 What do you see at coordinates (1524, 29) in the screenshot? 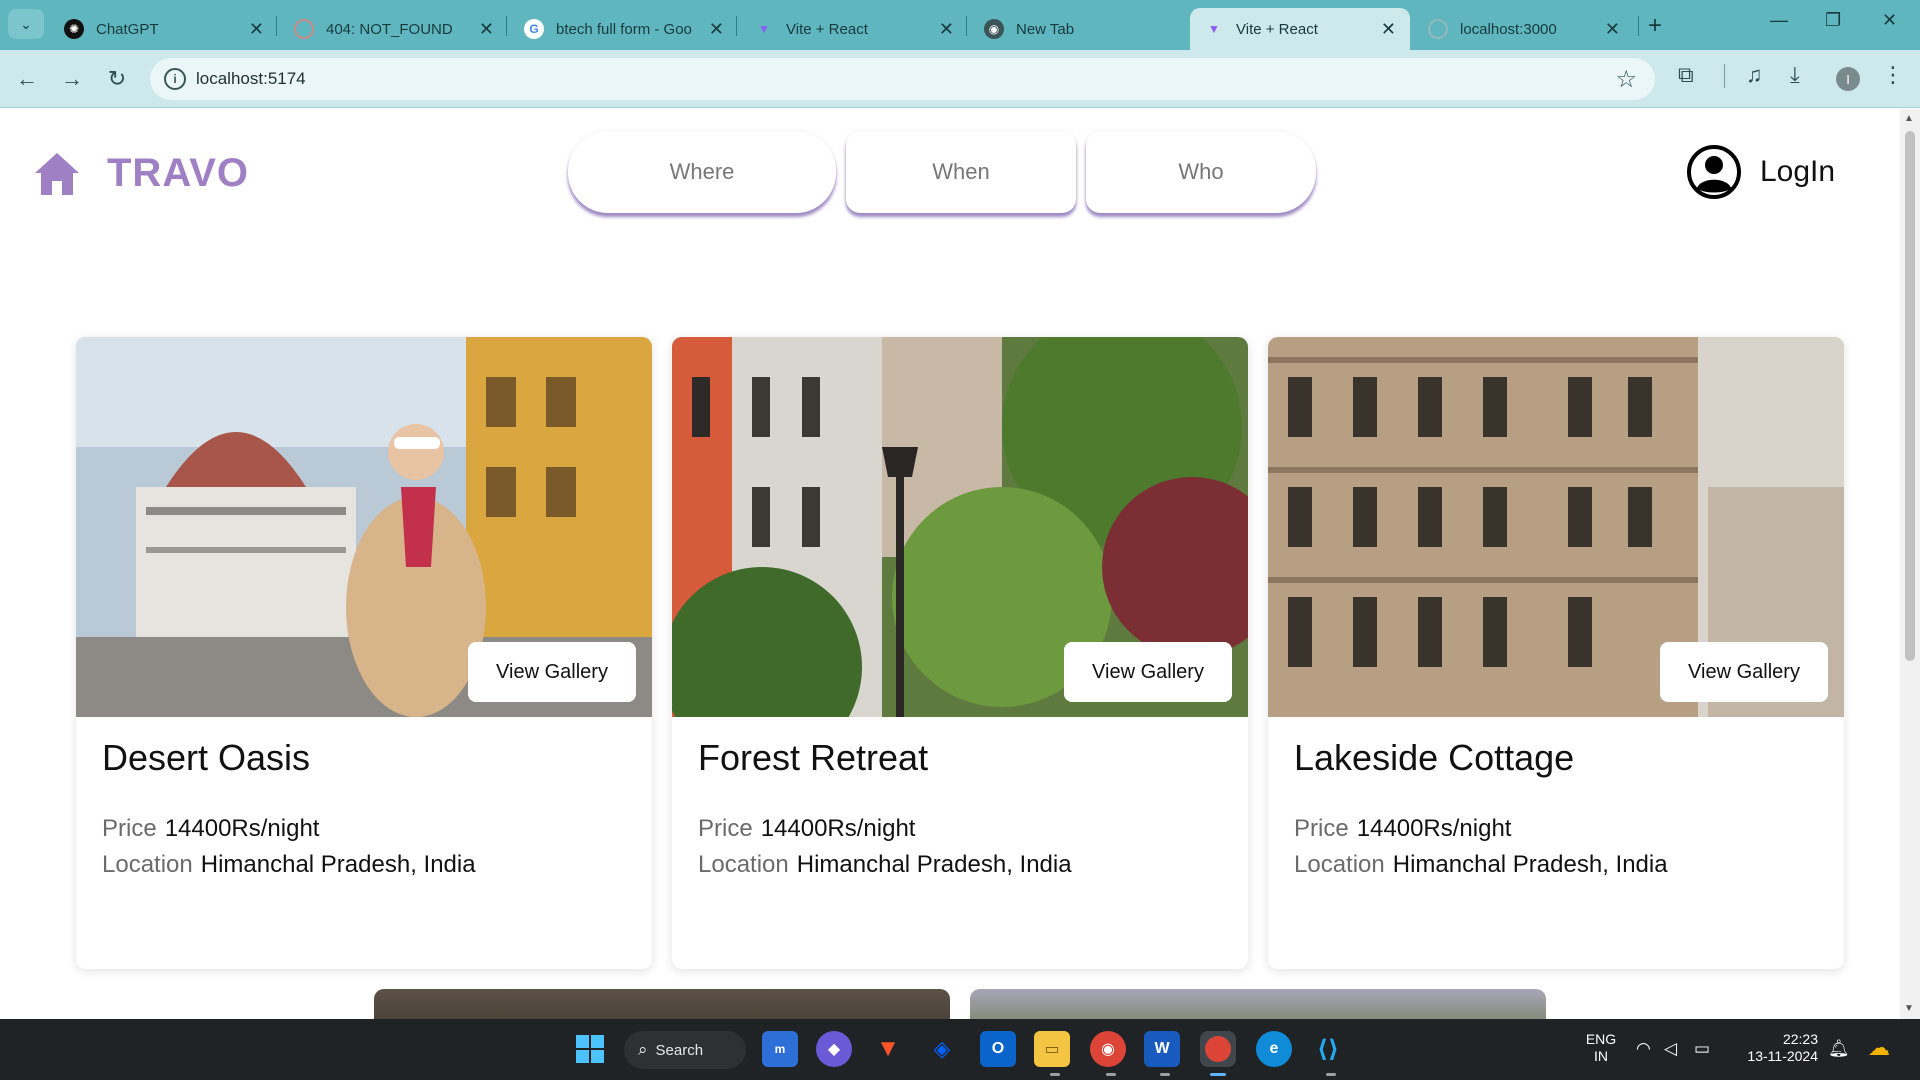
I see `tab-localhost-3000: localhost:3000 ✕` at bounding box center [1524, 29].